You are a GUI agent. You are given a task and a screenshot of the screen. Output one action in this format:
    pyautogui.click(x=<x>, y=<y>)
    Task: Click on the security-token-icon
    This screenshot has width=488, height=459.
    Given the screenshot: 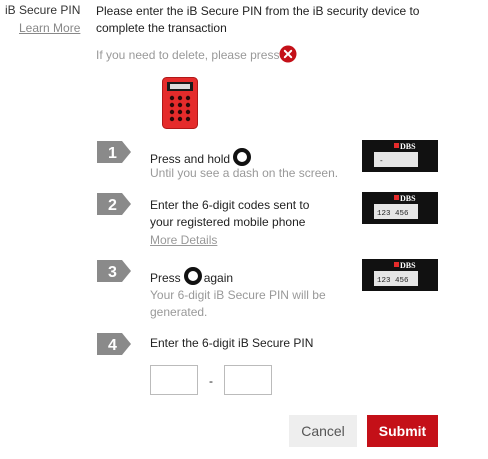 What is the action you would take?
    pyautogui.click(x=180, y=103)
    